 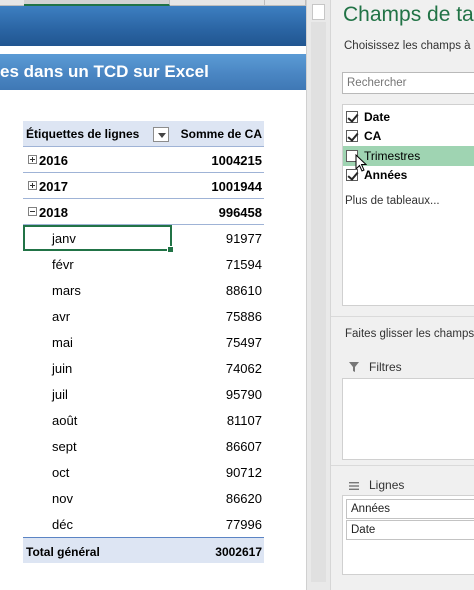 What do you see at coordinates (143, 446) in the screenshot?
I see `month-row: sept 86607` at bounding box center [143, 446].